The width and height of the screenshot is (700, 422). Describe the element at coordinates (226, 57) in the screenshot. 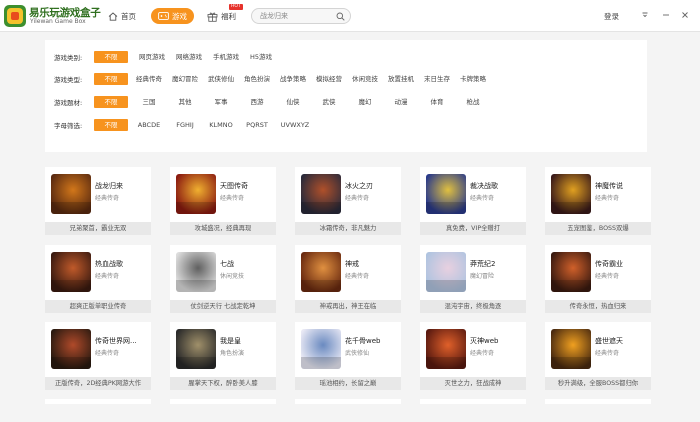

I see `filter-option: 手机游戏` at that location.